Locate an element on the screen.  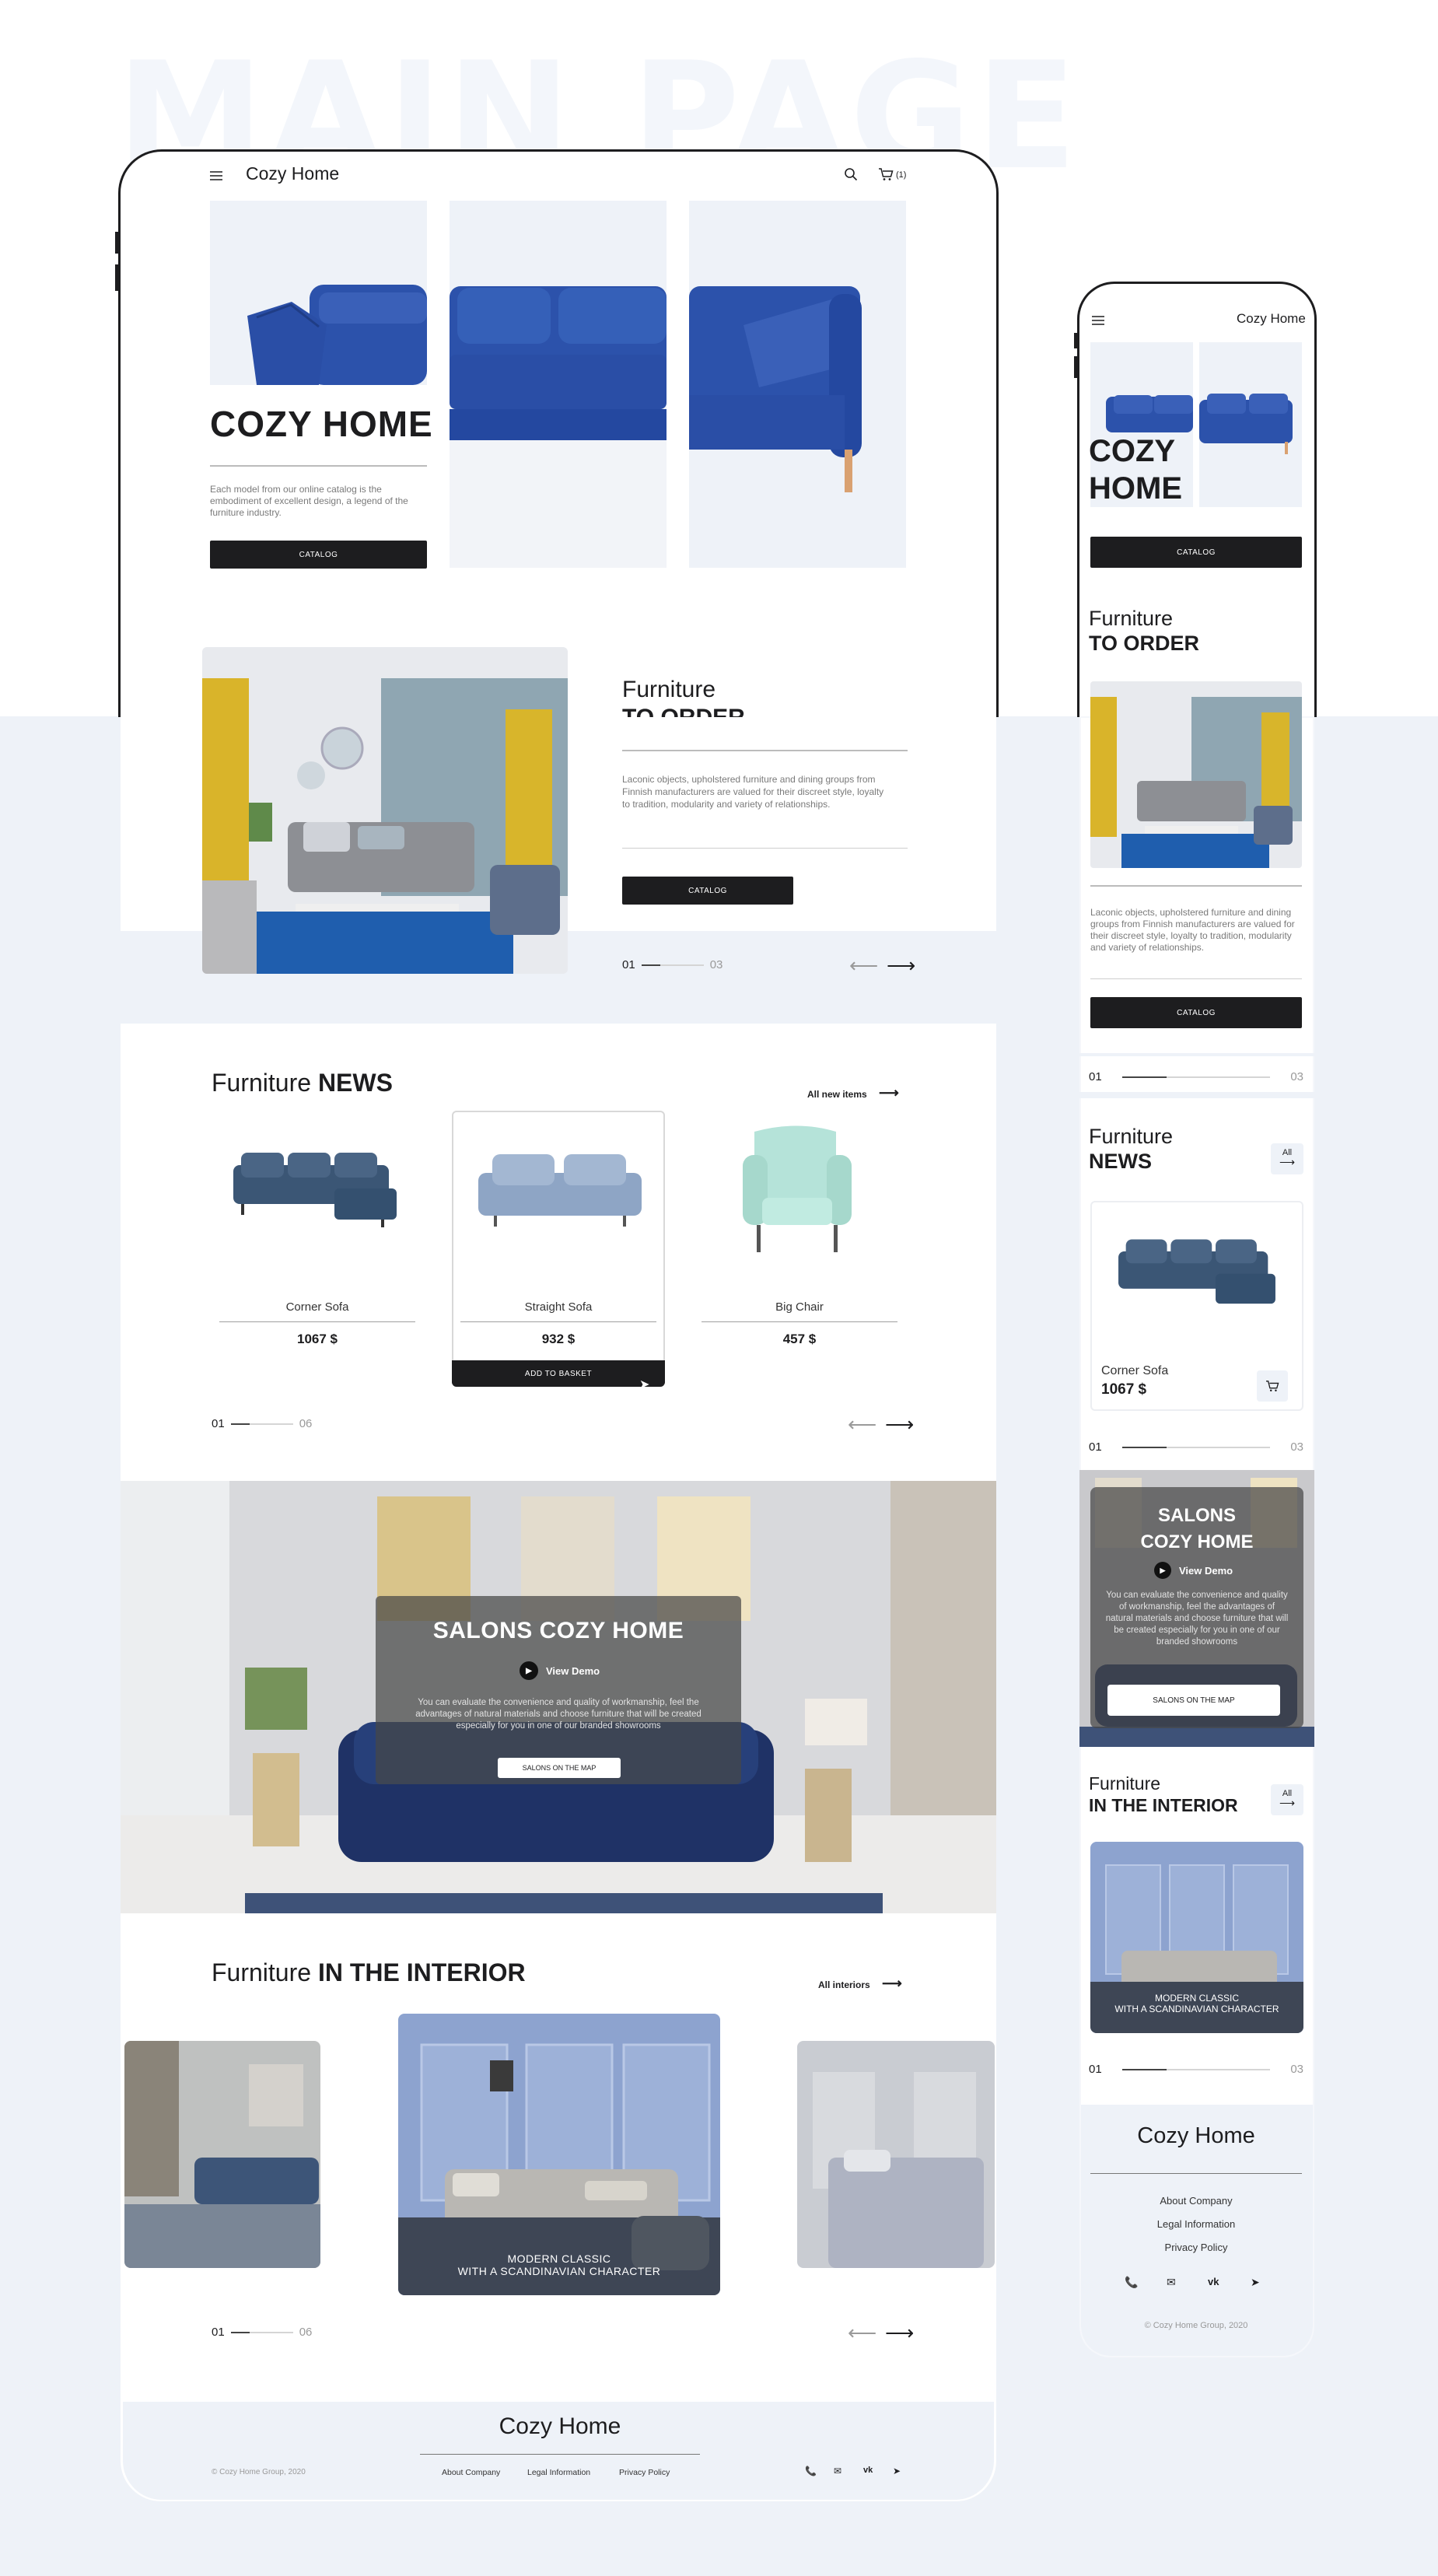
product-price: 1067 $ is located at coordinates (317, 1339).